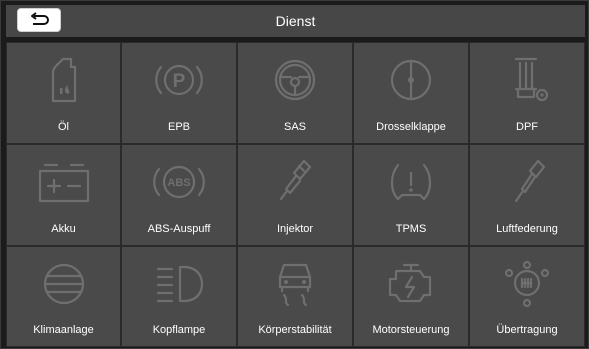 The height and width of the screenshot is (349, 589). What do you see at coordinates (411, 330) in the screenshot?
I see `tile-label: Motorsteuerung` at bounding box center [411, 330].